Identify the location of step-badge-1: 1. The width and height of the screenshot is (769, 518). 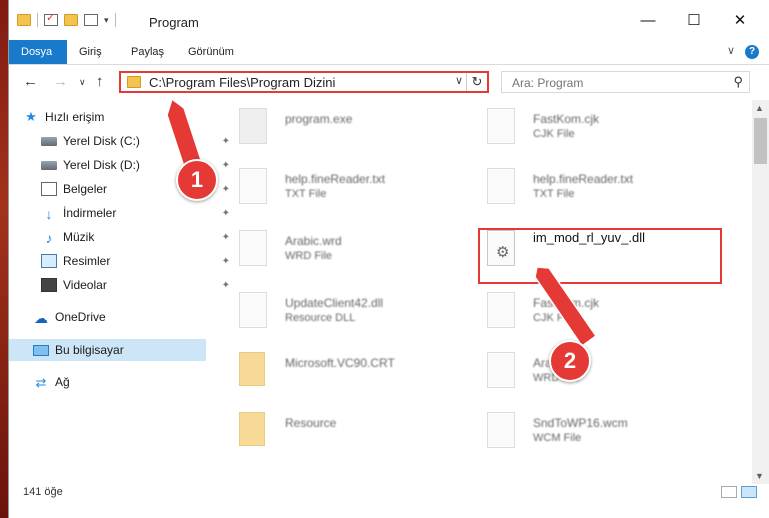
(197, 180).